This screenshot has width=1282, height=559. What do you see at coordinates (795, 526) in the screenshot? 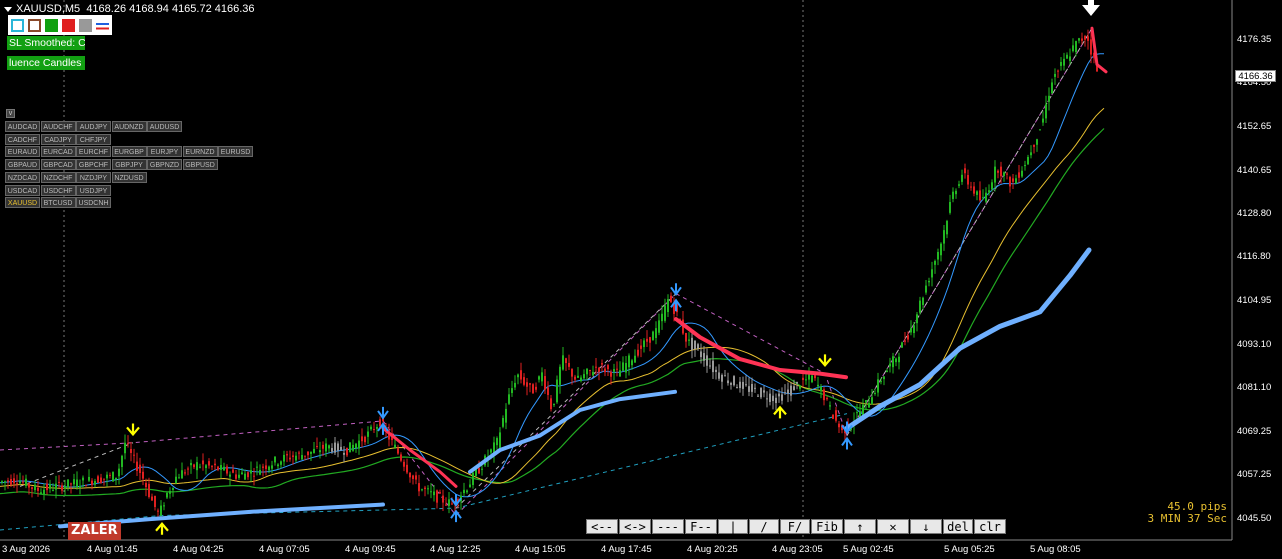
I see `toolbar-button-6: F/` at bounding box center [795, 526].